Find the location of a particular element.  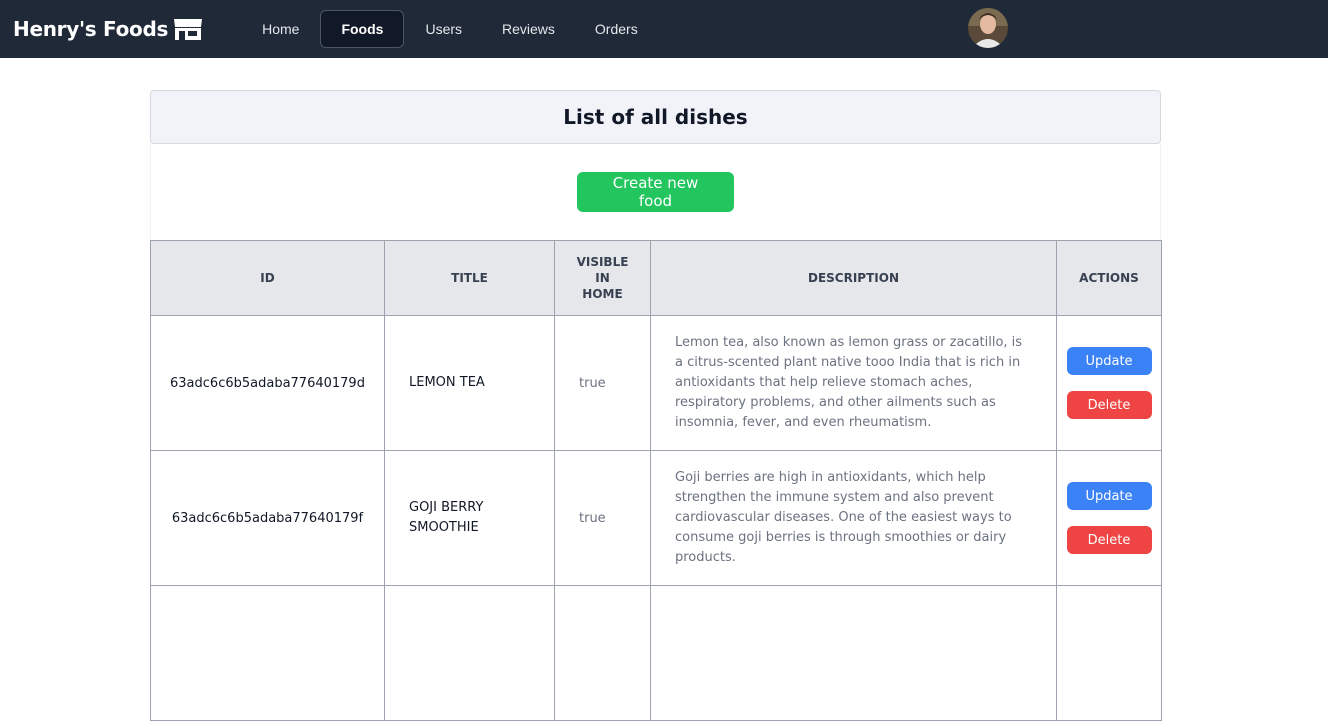

header-visible-line2: IN is located at coordinates (602, 278).